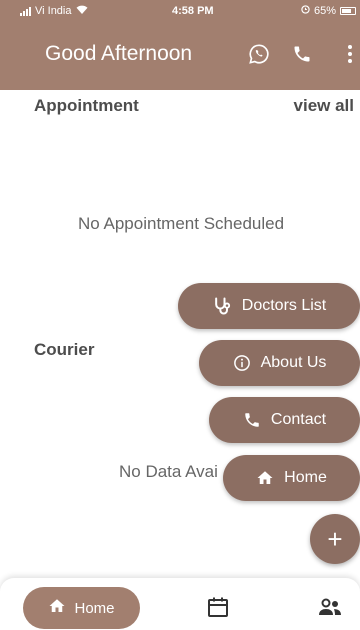 This screenshot has height=630, width=360. Describe the element at coordinates (284, 305) in the screenshot. I see `doctors-list-label: Doctors List` at that location.